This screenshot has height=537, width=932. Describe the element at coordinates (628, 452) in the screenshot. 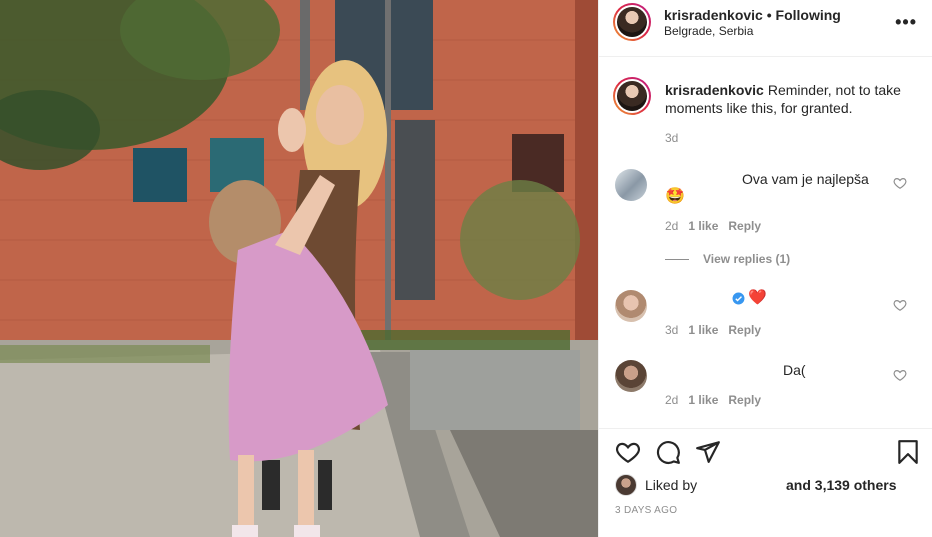

I see `heart-icon` at that location.